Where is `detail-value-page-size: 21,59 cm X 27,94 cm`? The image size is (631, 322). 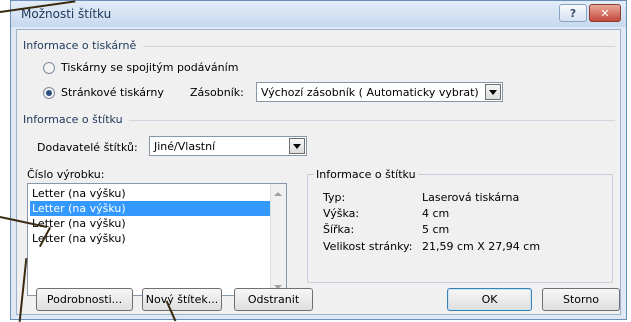 detail-value-page-size: 21,59 cm X 27,94 cm is located at coordinates (481, 246).